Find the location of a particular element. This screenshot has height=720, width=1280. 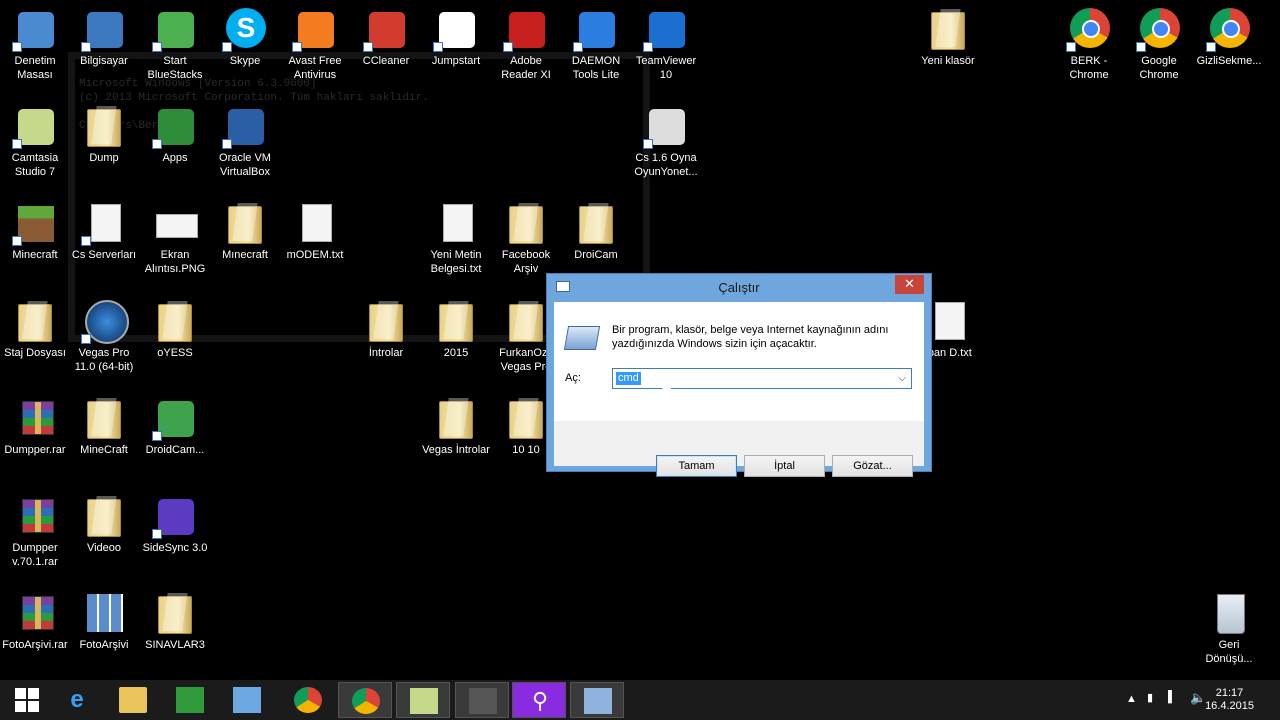

chrome-taskbar-icon is located at coordinates (308, 700).